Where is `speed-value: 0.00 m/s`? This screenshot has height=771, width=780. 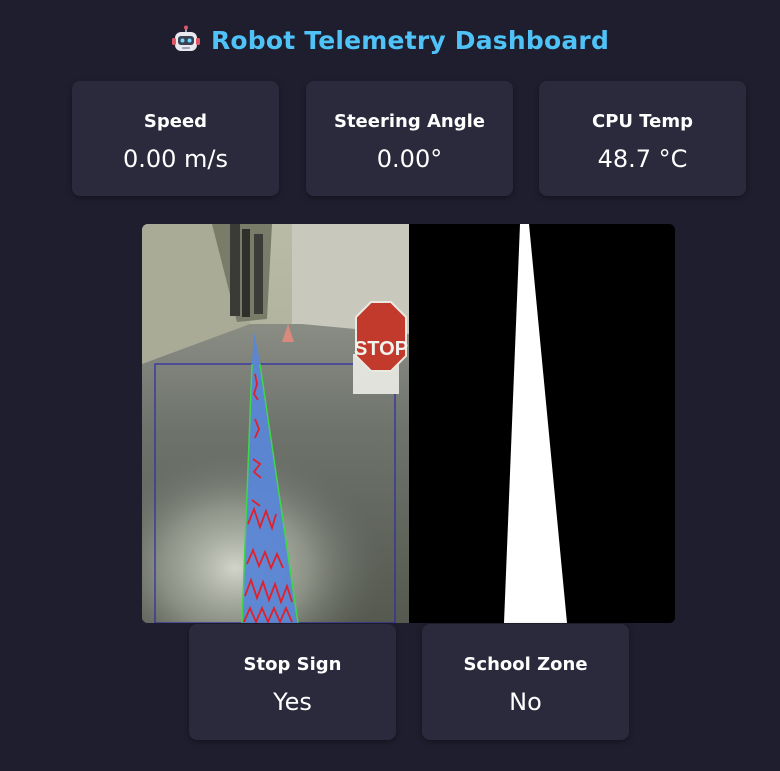
speed-value: 0.00 m/s is located at coordinates (175, 159).